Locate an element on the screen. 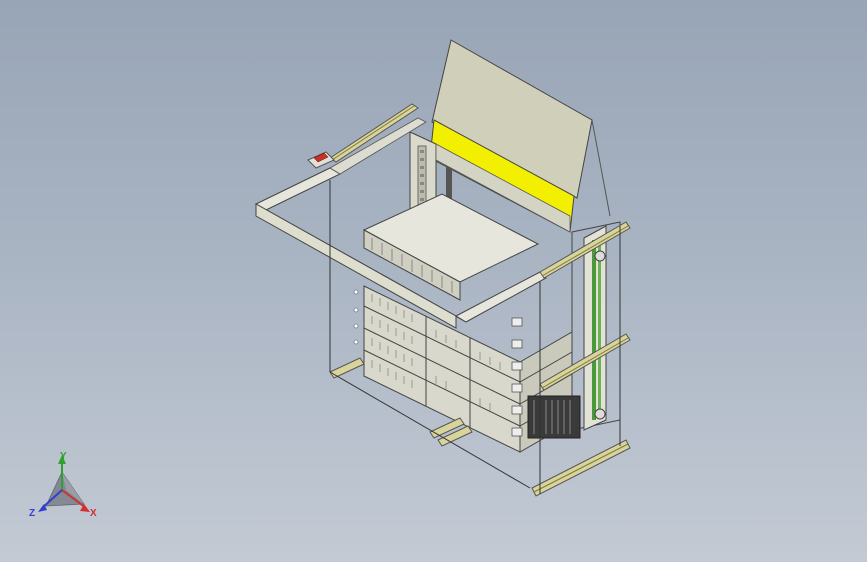  x-axis-label: X is located at coordinates (93, 513).